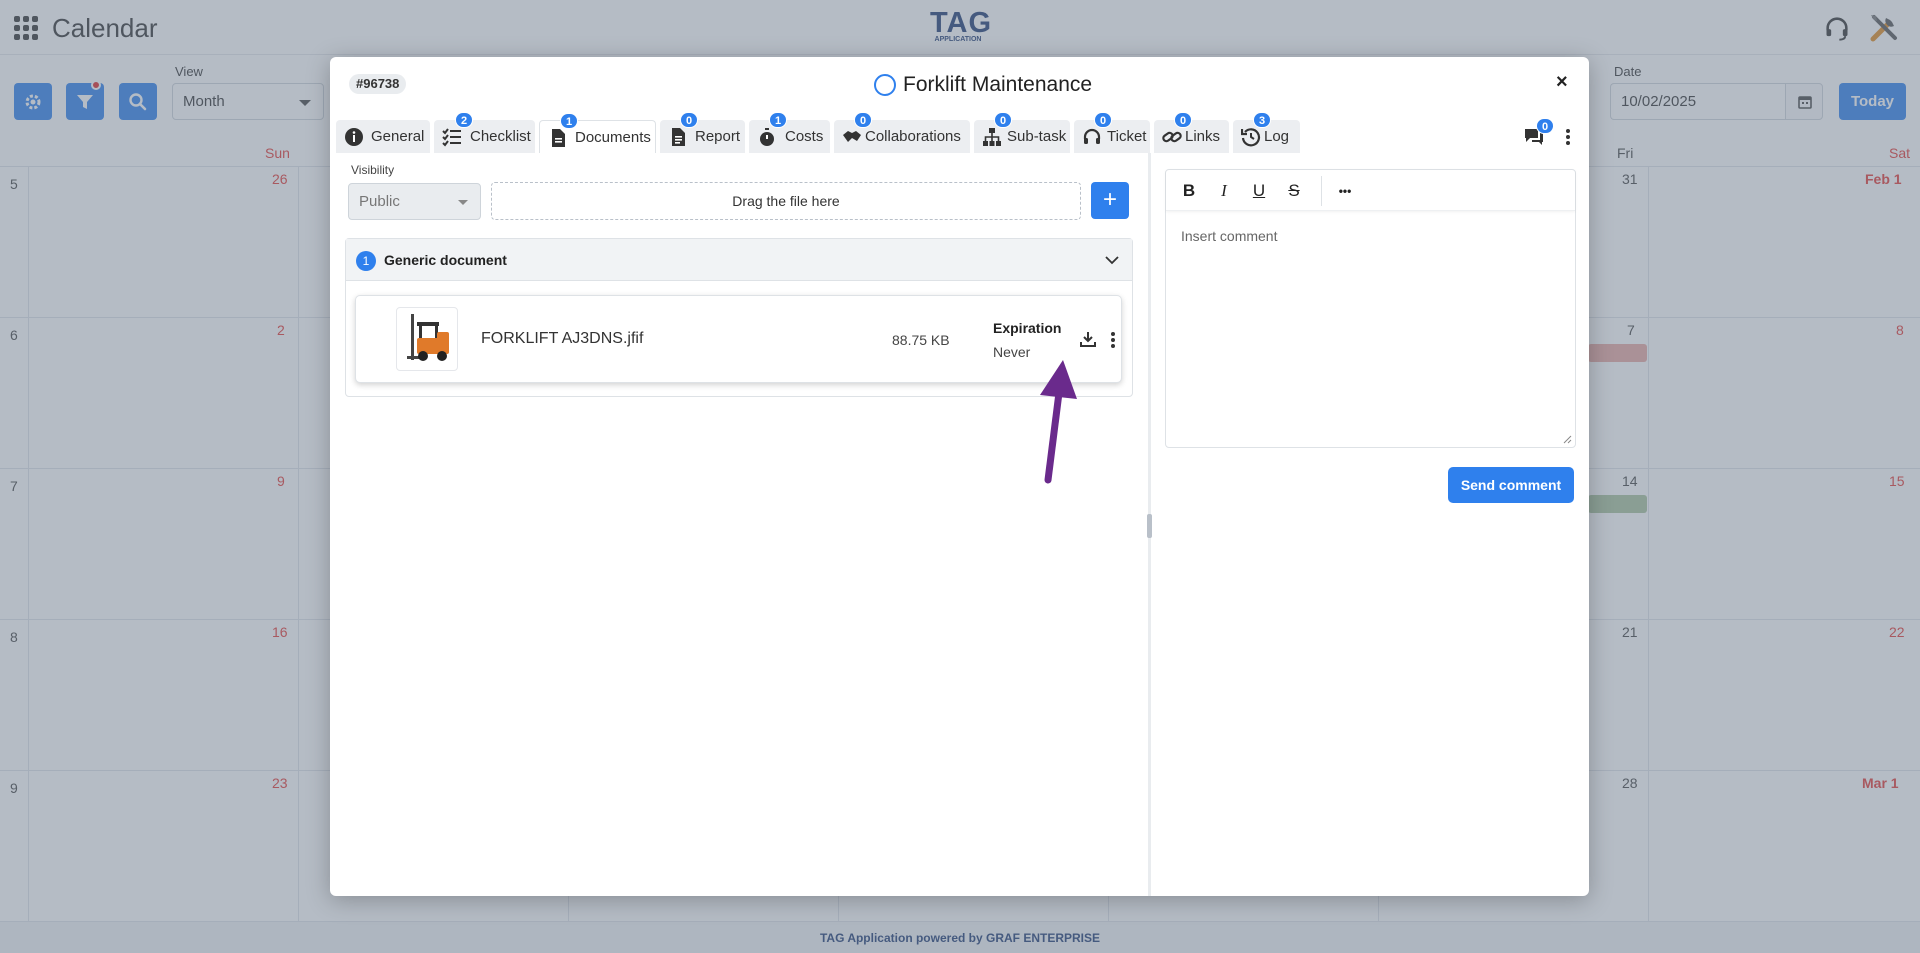 Image resolution: width=1920 pixels, height=953 pixels. I want to click on checklist-icon, so click(451, 137).